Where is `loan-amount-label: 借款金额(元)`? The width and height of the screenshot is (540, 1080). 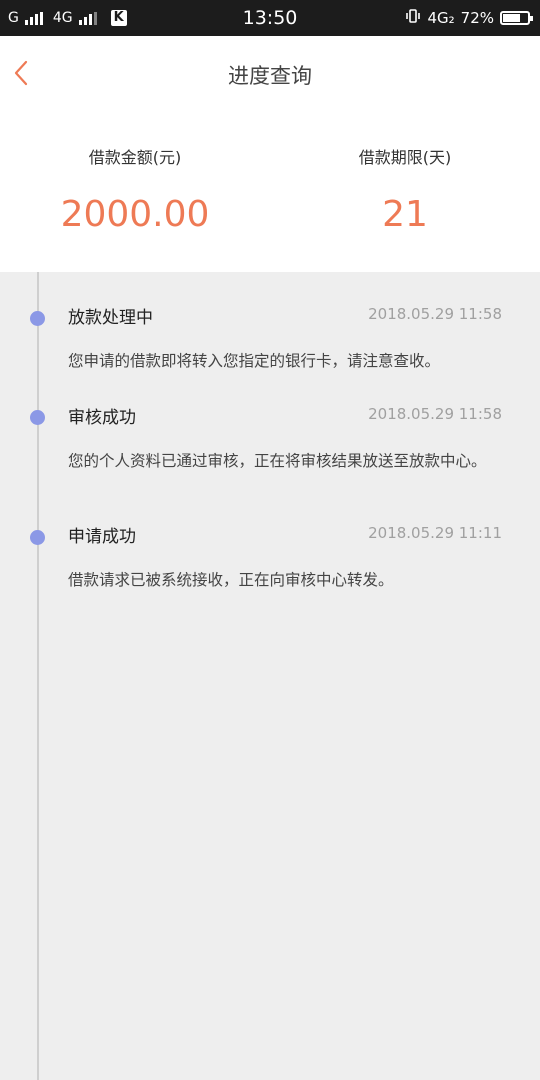 loan-amount-label: 借款金额(元) is located at coordinates (135, 157).